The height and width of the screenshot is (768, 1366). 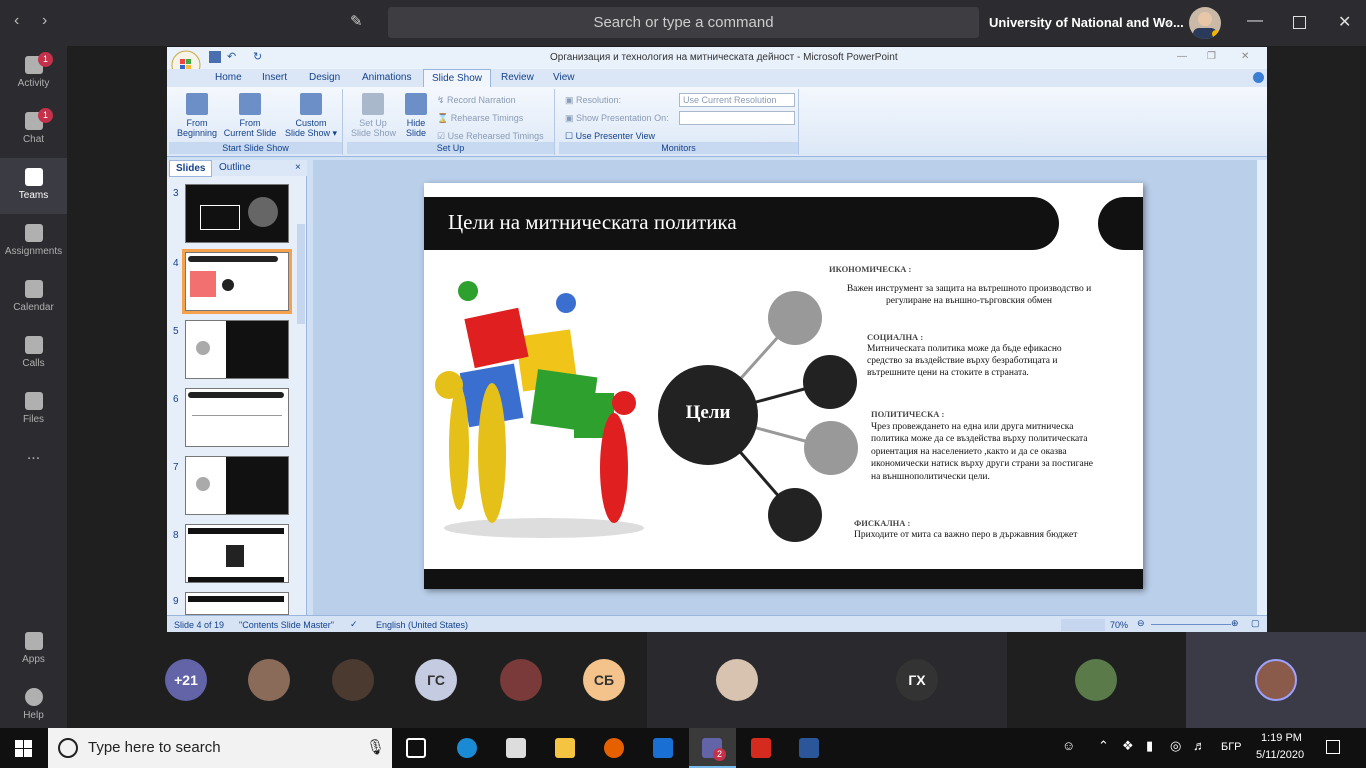 I want to click on clock-date: 5/11/2020, so click(x=1280, y=755).